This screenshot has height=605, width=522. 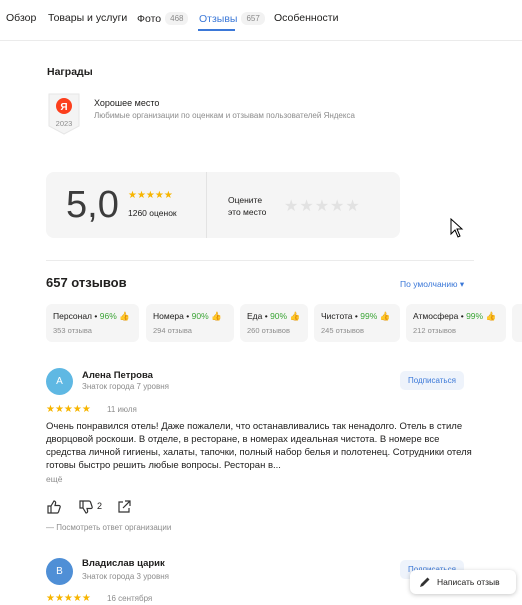 I want to click on aspect-chip: Чистота • 99% 👍 245 отзывов, so click(x=357, y=323).